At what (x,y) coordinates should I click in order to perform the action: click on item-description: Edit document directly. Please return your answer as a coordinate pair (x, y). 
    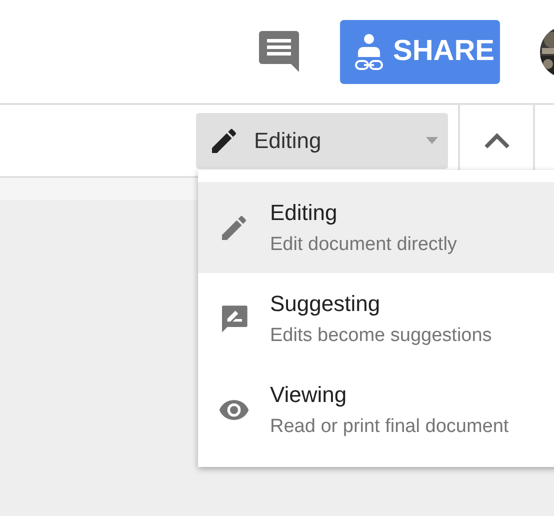
    Looking at the image, I should click on (363, 245).